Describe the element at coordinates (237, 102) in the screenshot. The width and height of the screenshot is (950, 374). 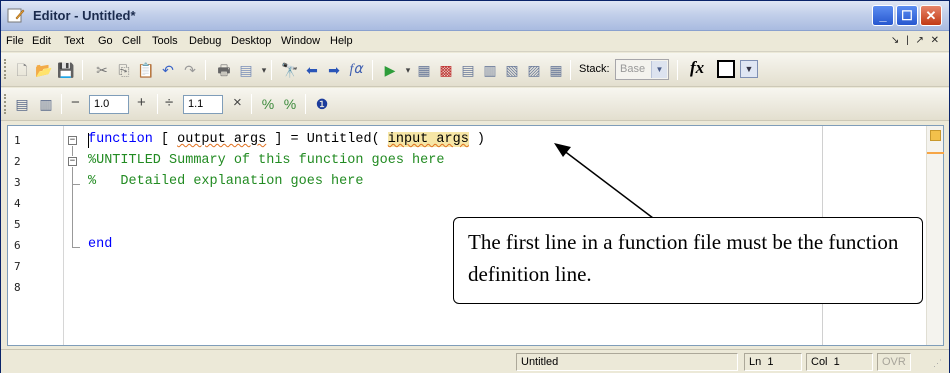
I see `multiply-button: ×` at that location.